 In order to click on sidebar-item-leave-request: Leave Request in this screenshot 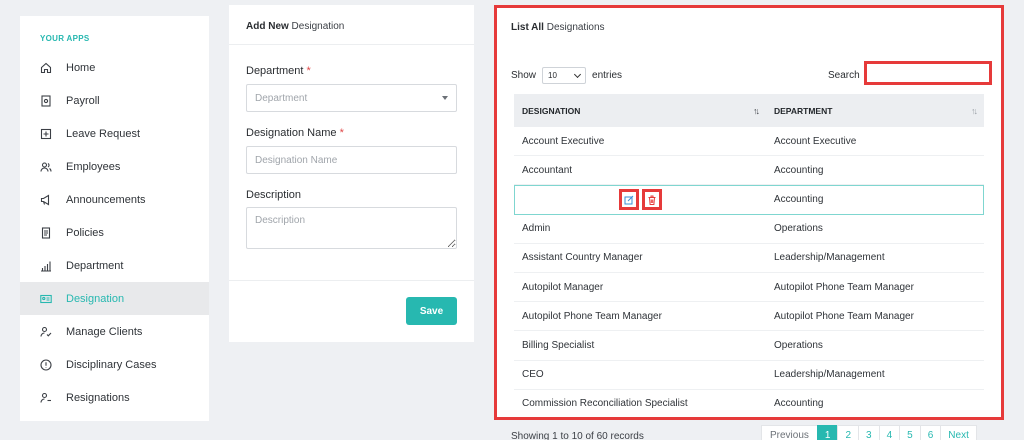, I will do `click(114, 133)`.